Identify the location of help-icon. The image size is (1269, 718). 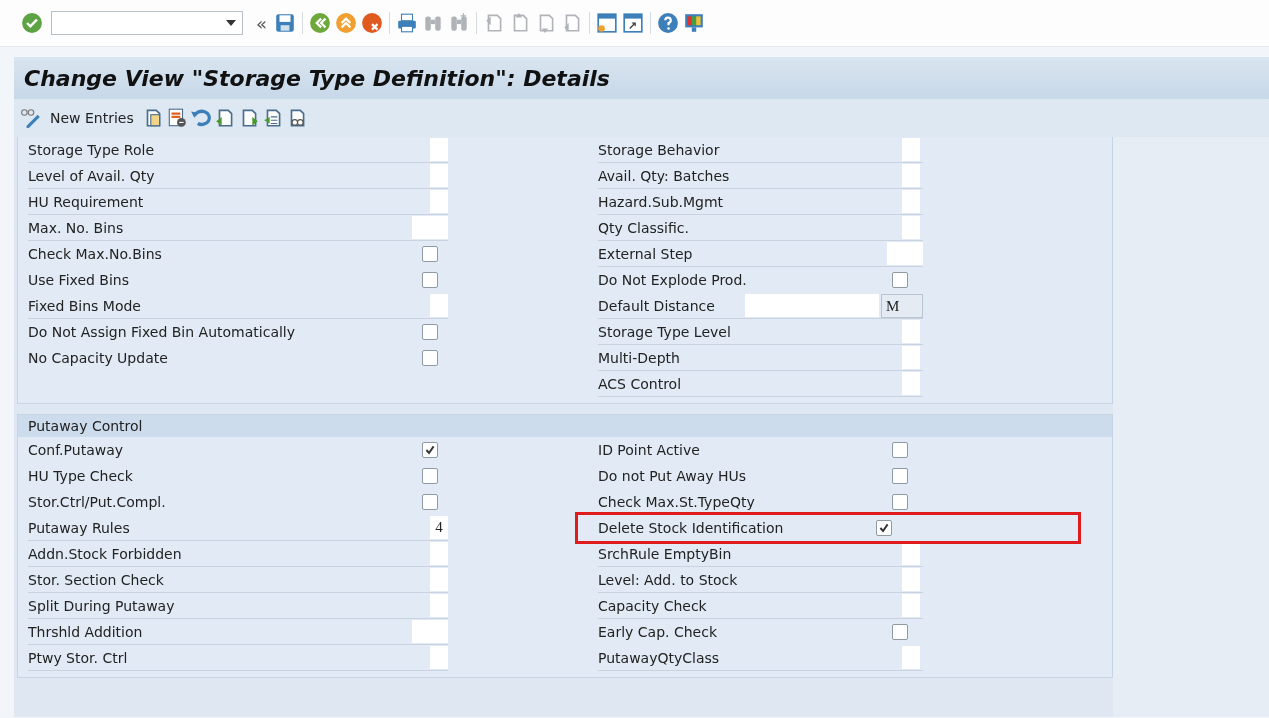
(668, 23).